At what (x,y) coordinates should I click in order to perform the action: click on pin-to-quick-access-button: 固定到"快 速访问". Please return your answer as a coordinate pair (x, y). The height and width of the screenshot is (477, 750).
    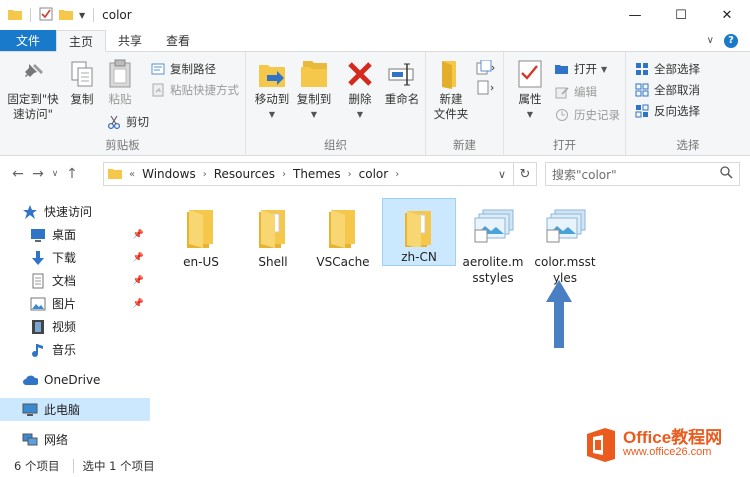
    Looking at the image, I should click on (33, 90).